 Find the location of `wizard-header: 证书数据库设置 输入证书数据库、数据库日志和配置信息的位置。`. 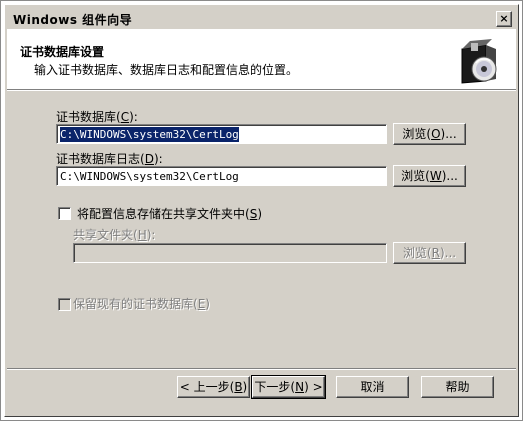

wizard-header: 证书数据库设置 输入证书数据库、数据库日志和配置信息的位置。 is located at coordinates (261, 59).